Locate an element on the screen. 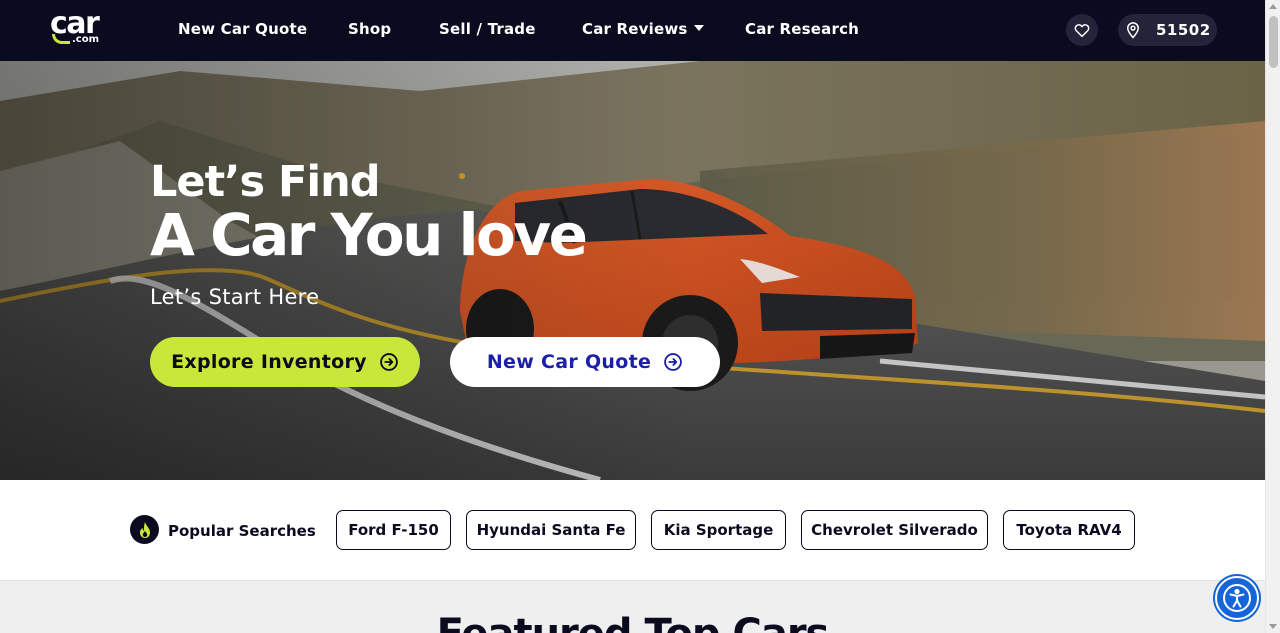 The height and width of the screenshot is (633, 1280). accessibility-button is located at coordinates (1237, 598).